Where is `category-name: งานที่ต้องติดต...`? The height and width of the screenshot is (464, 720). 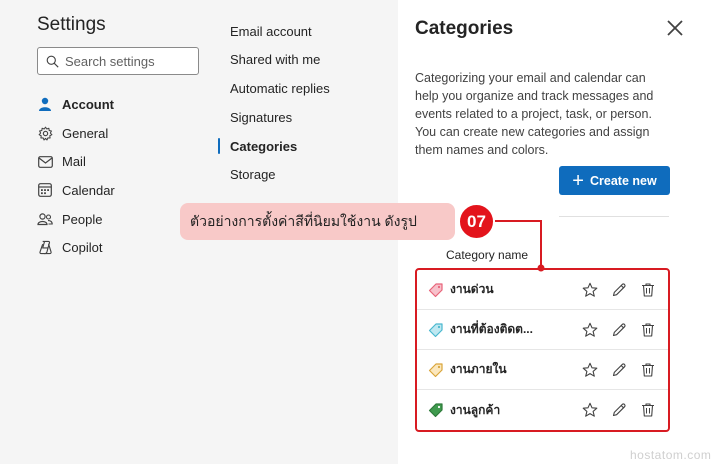 category-name: งานที่ต้องติดต... is located at coordinates (491, 329).